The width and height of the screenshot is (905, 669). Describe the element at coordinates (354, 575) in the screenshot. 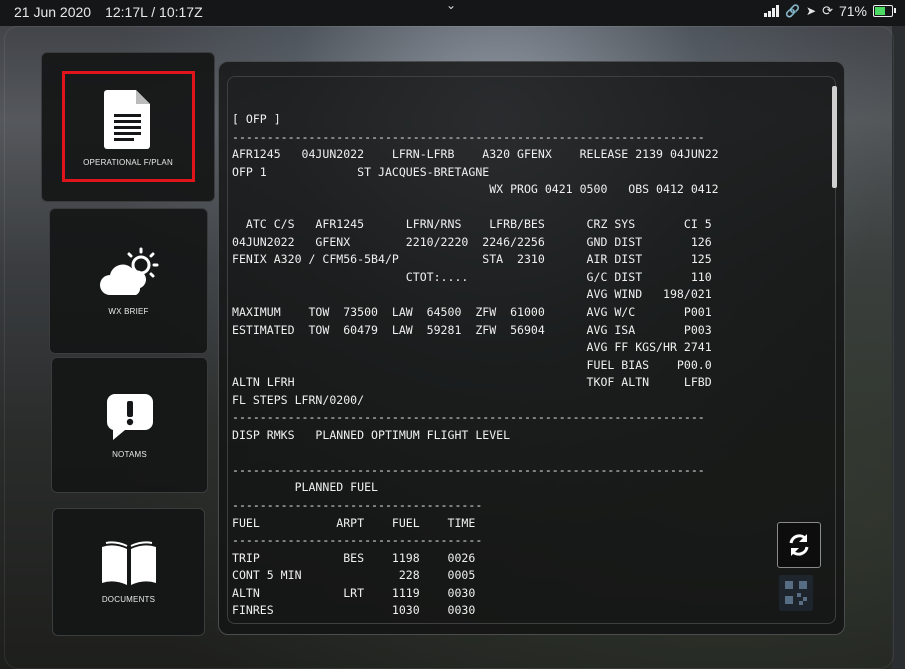

I see `ofp-line: CONT 5 MIN 228 0005` at that location.